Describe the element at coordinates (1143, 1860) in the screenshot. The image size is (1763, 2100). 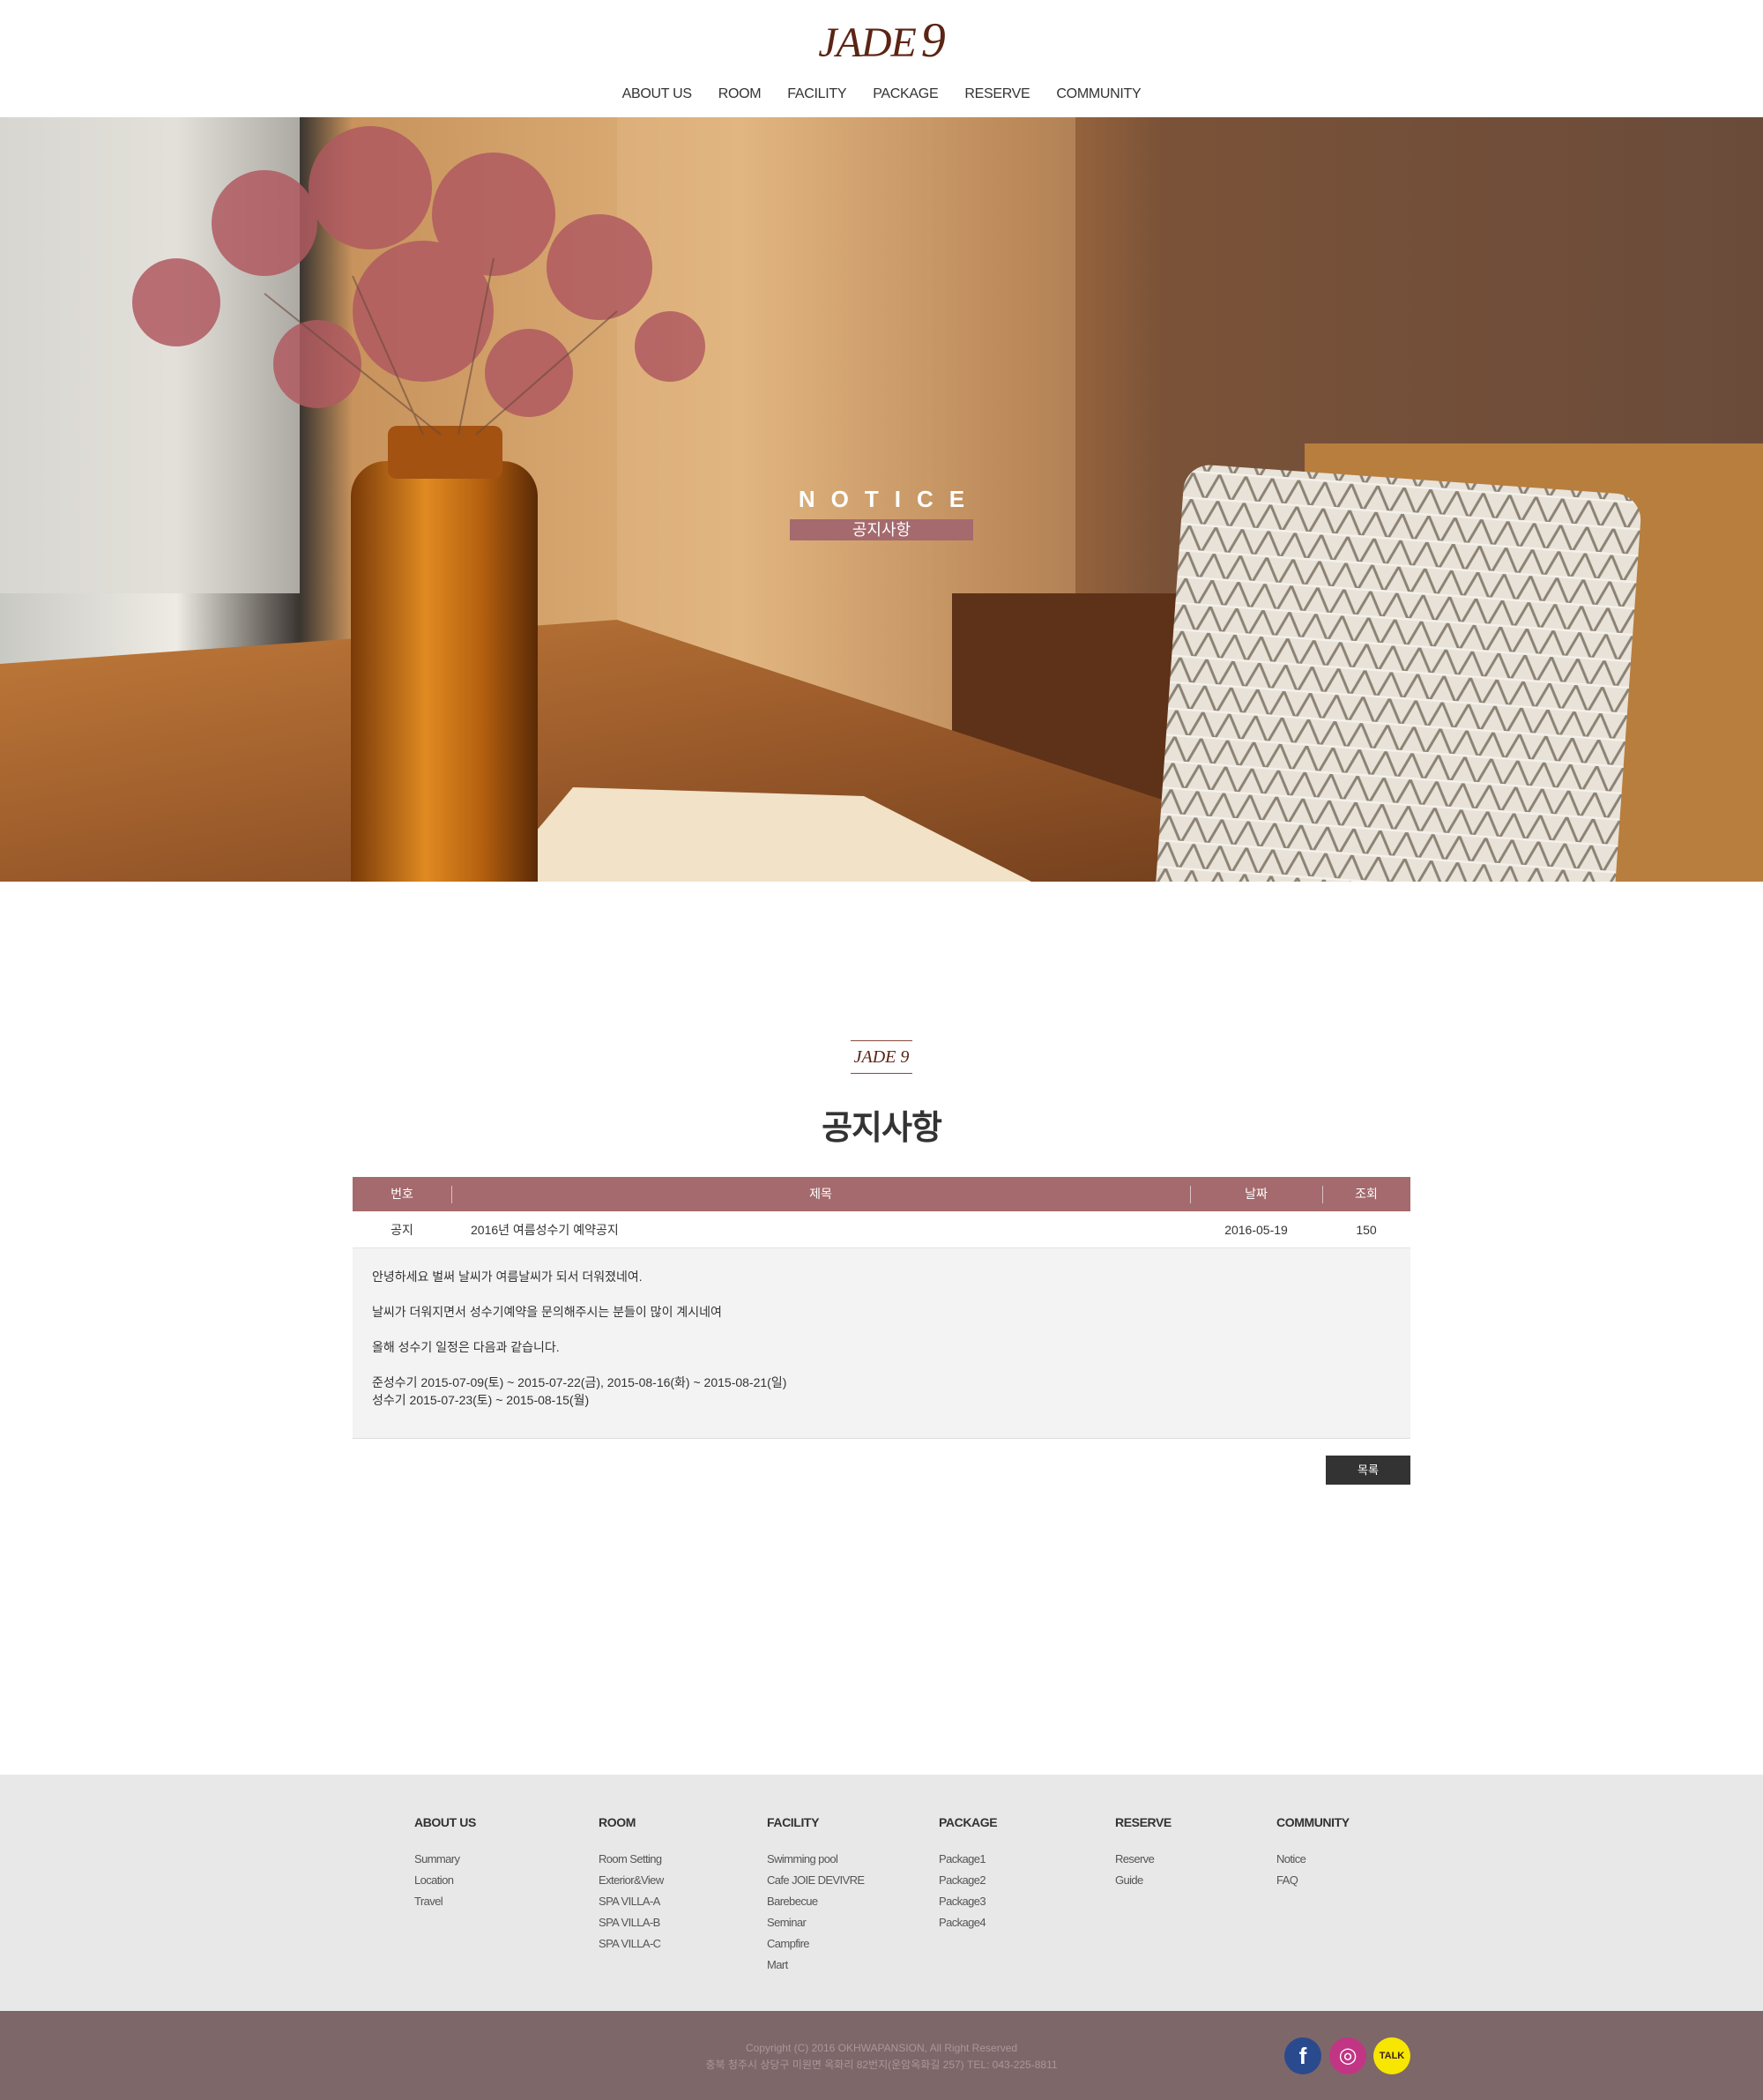
I see `footer-link: Reserve` at that location.